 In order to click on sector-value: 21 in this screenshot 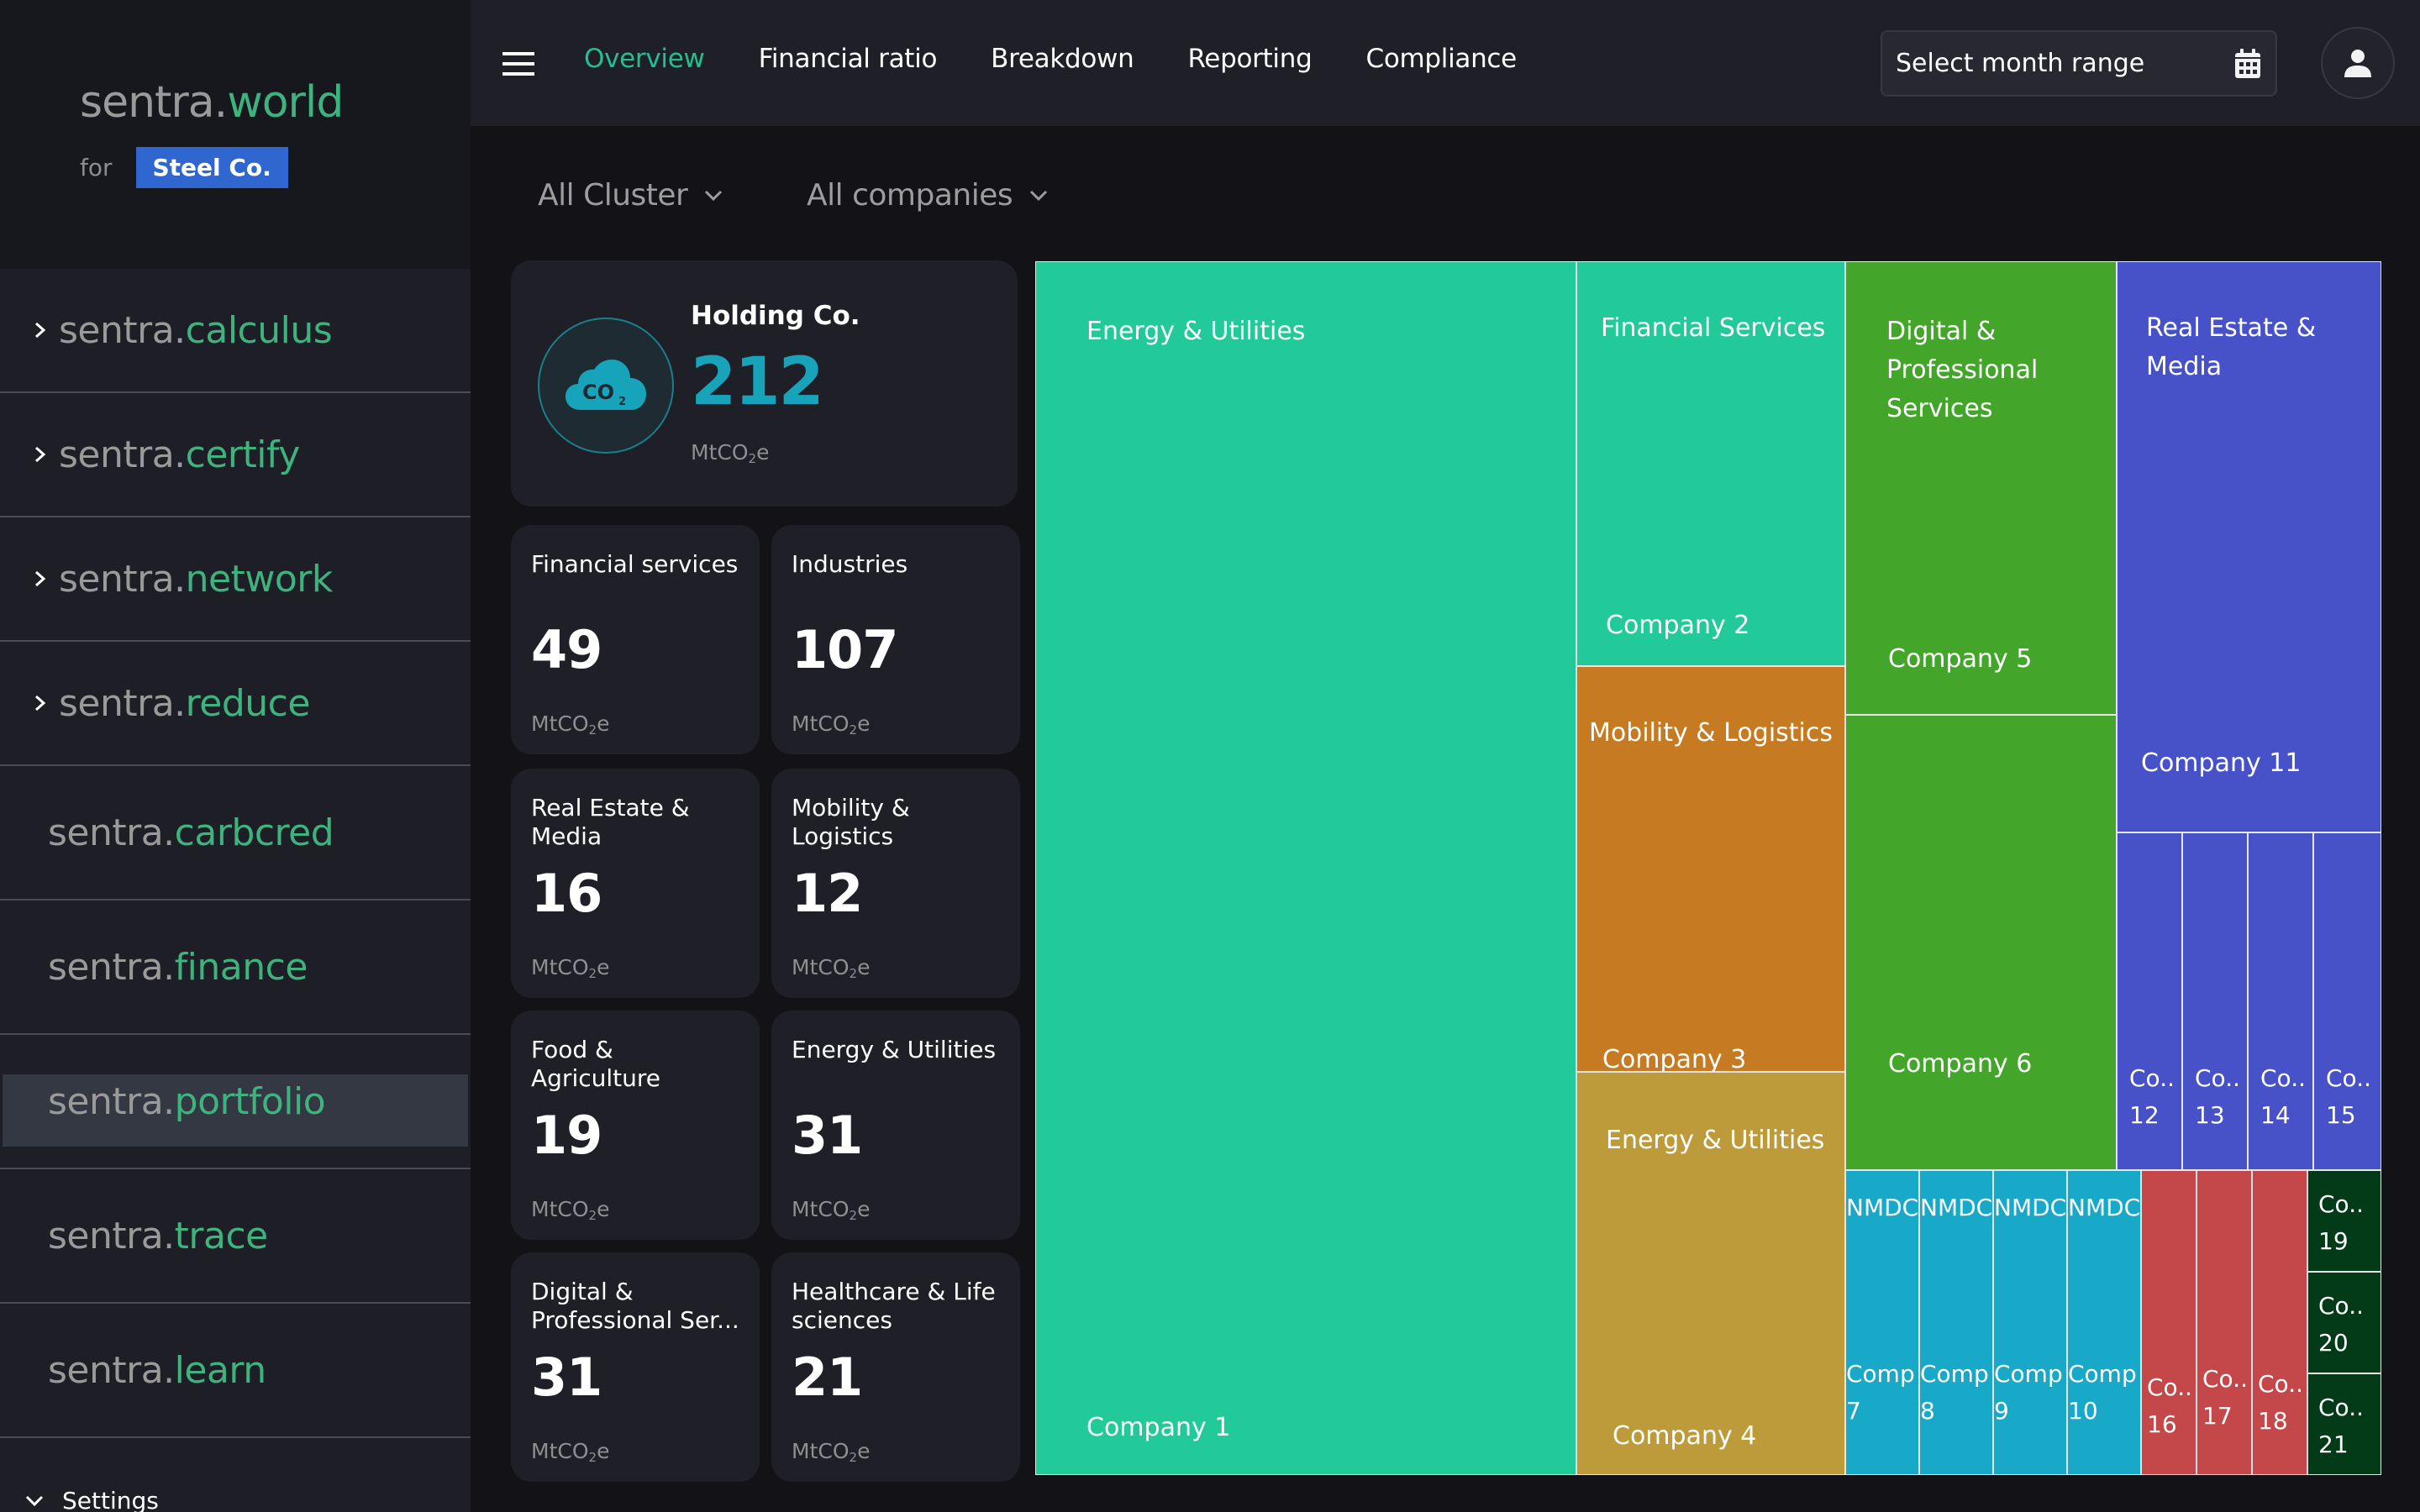, I will do `click(827, 1377)`.